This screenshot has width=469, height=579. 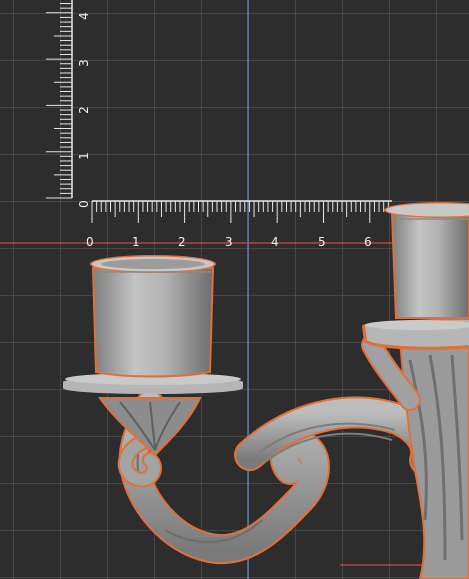 I want to click on vertical-ruler, so click(x=59, y=99).